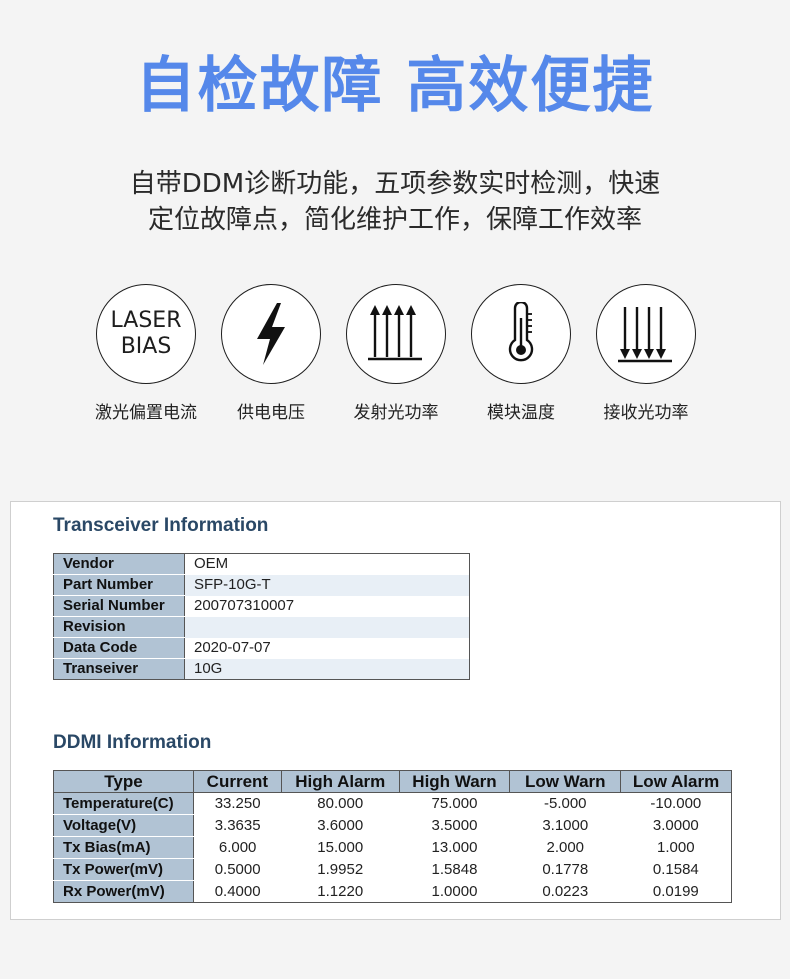 The image size is (790, 979). Describe the element at coordinates (146, 346) in the screenshot. I see `bias-text: BIAS` at that location.